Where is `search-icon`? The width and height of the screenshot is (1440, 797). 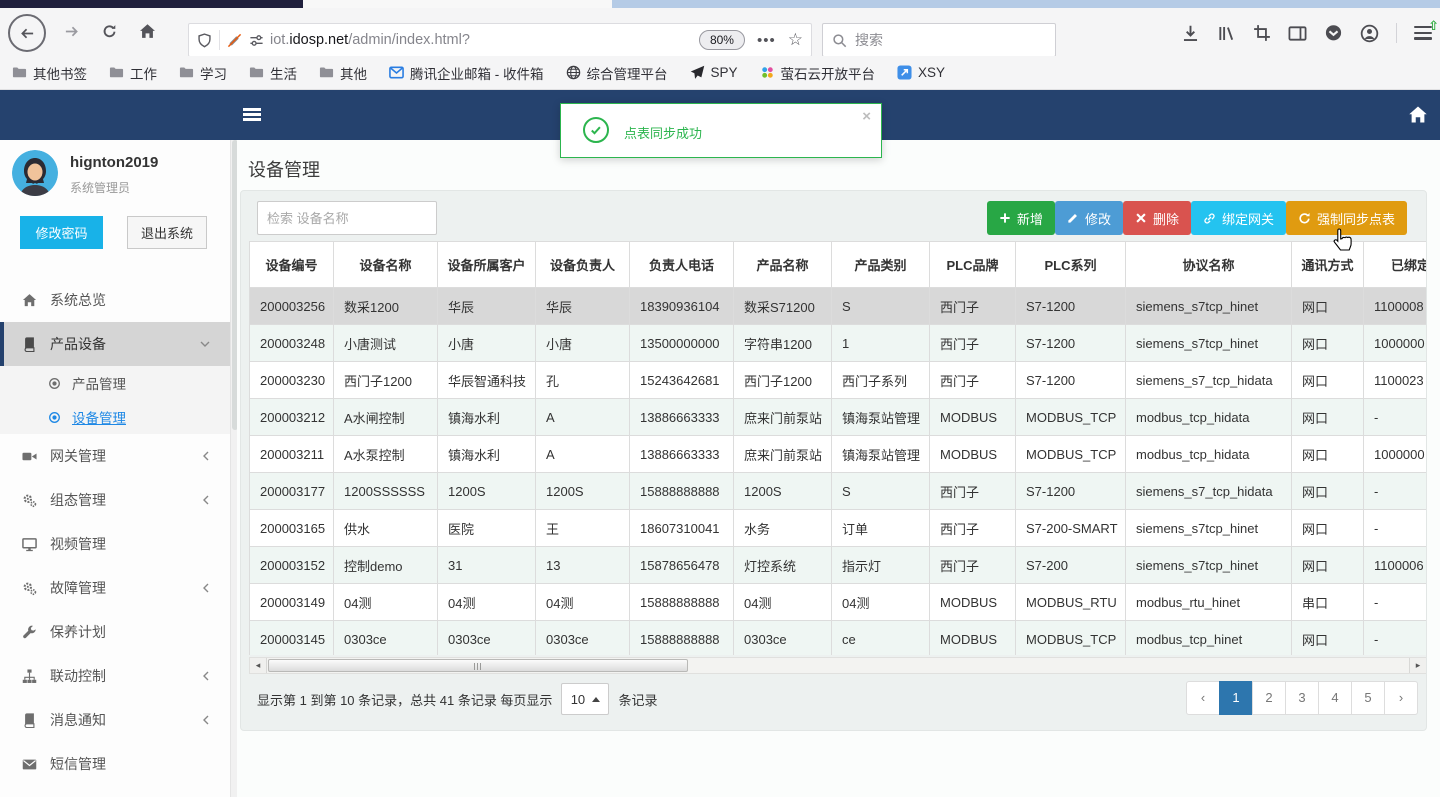
search-icon is located at coordinates (839, 40).